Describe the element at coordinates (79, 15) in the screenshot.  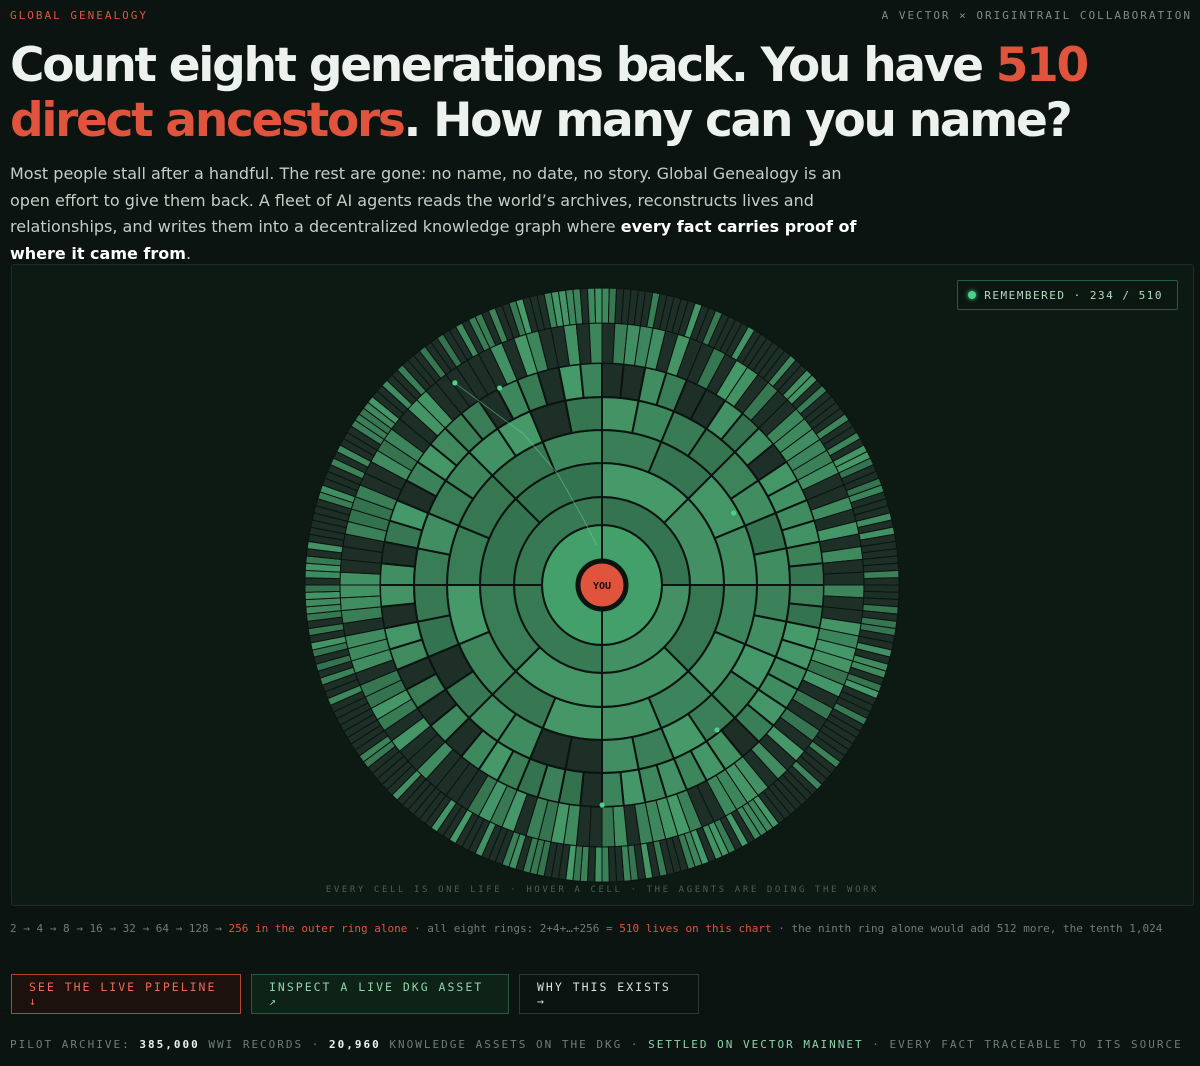
I see `brand-label: GLOBAL GENEALOGY` at that location.